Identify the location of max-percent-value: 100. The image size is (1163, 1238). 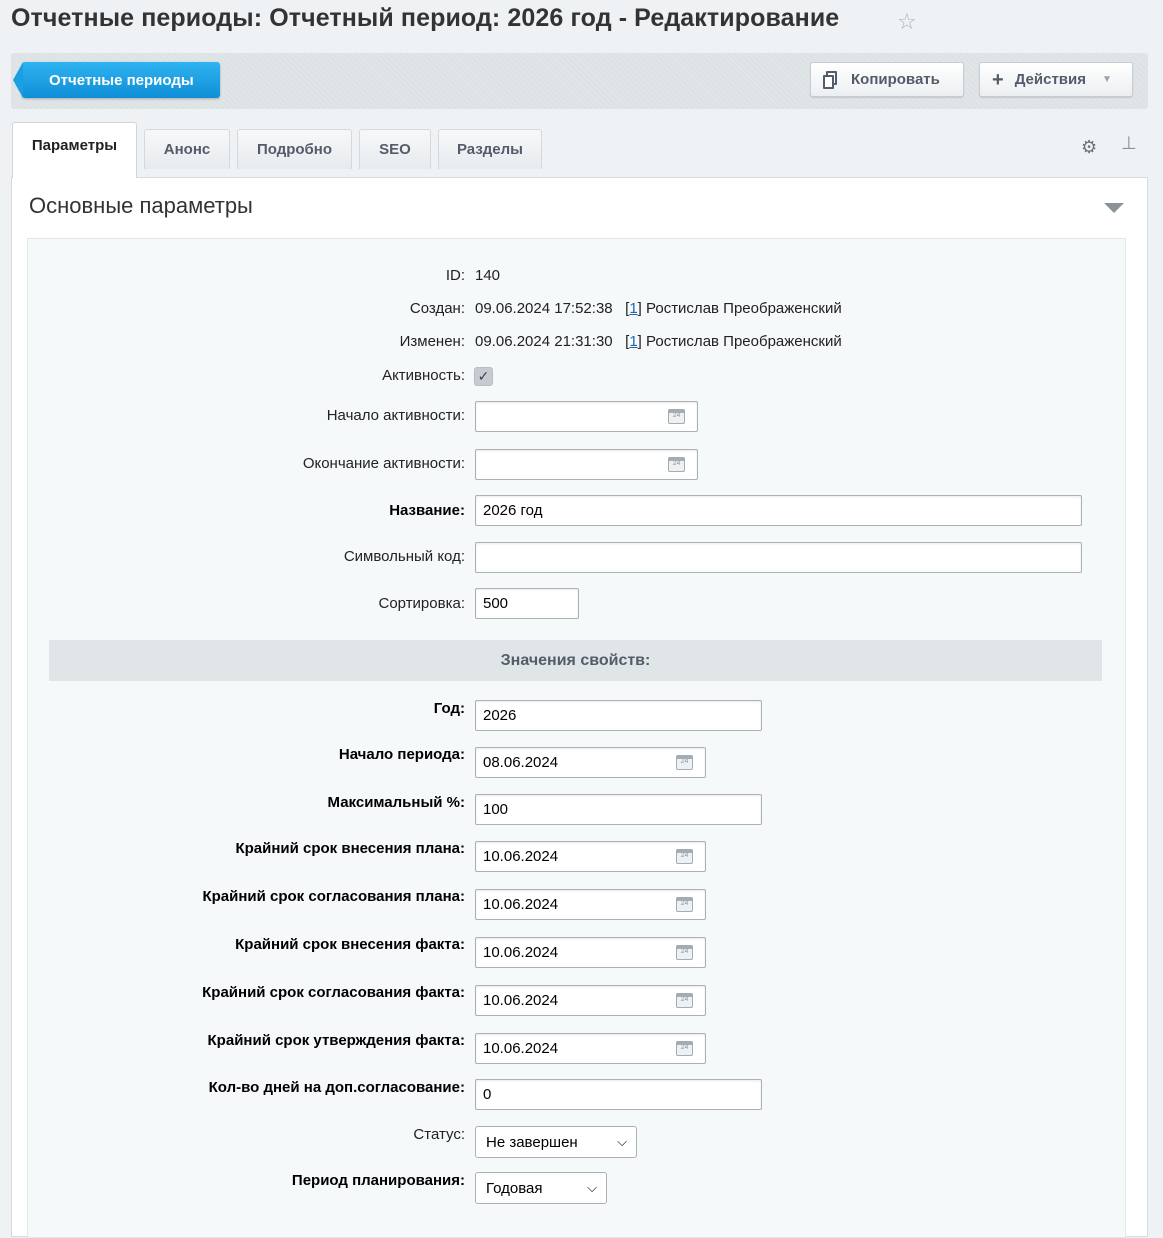
(496, 809).